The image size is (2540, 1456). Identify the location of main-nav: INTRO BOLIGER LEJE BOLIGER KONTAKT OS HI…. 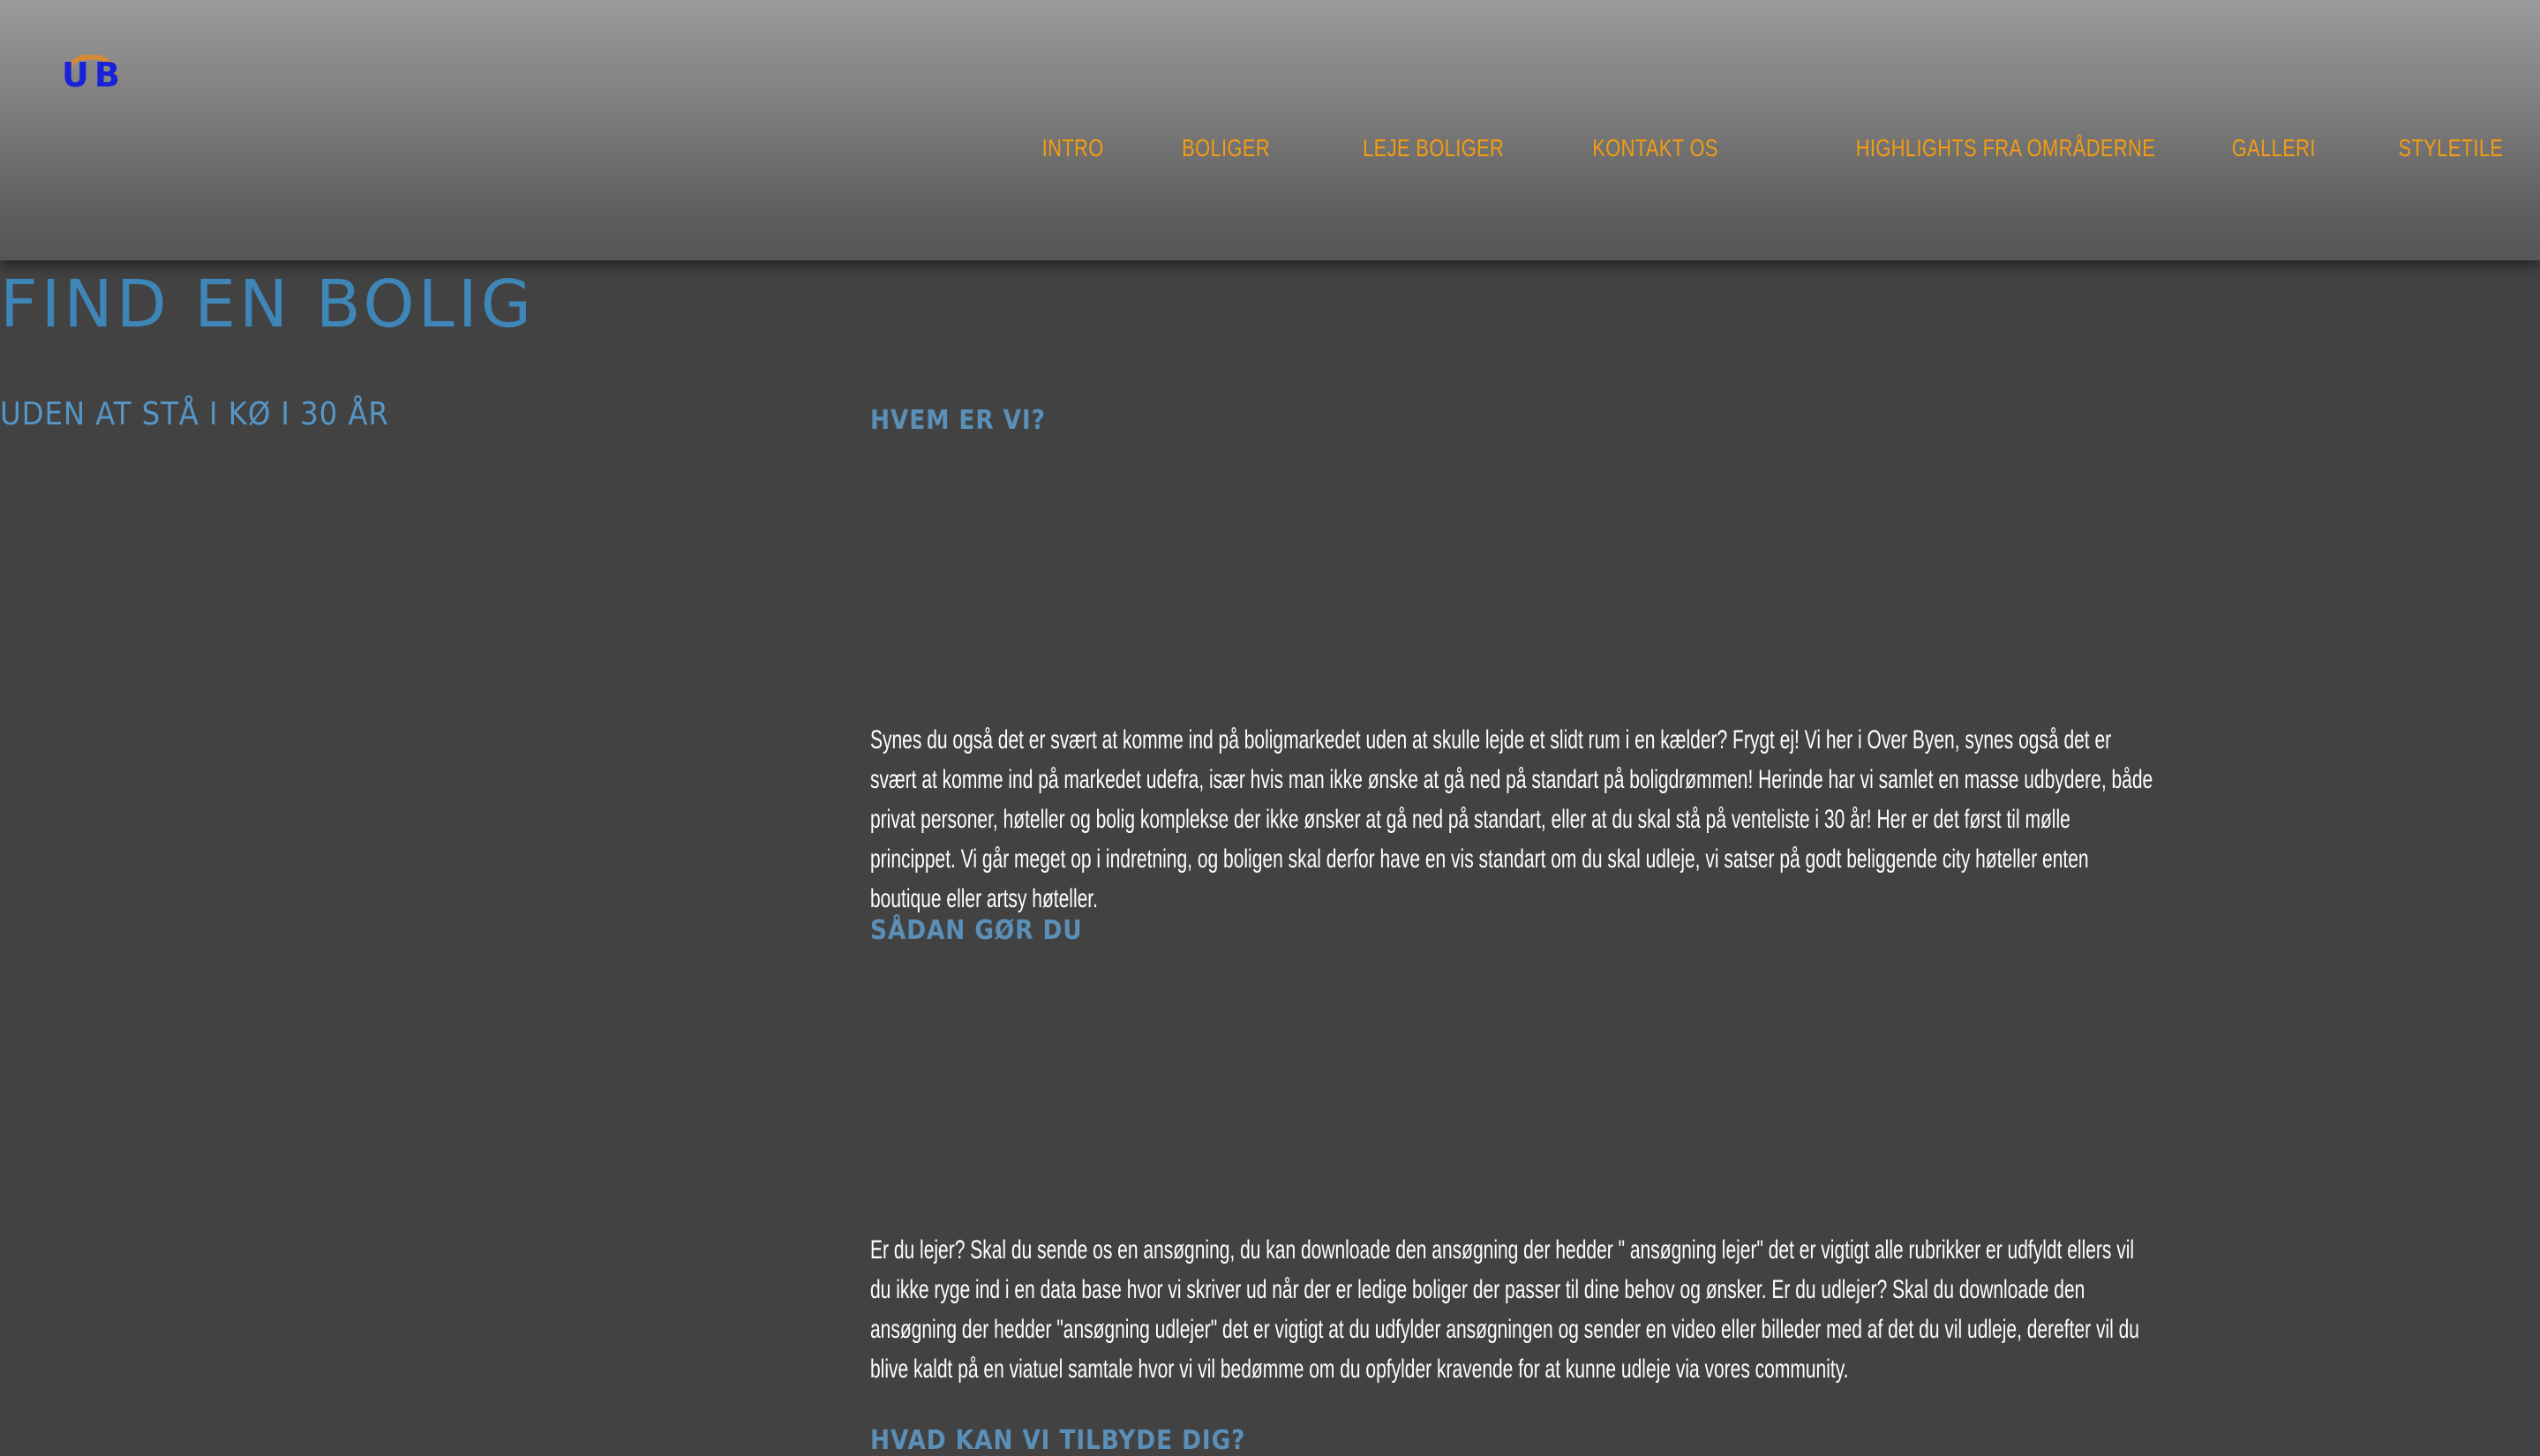
(1738, 148).